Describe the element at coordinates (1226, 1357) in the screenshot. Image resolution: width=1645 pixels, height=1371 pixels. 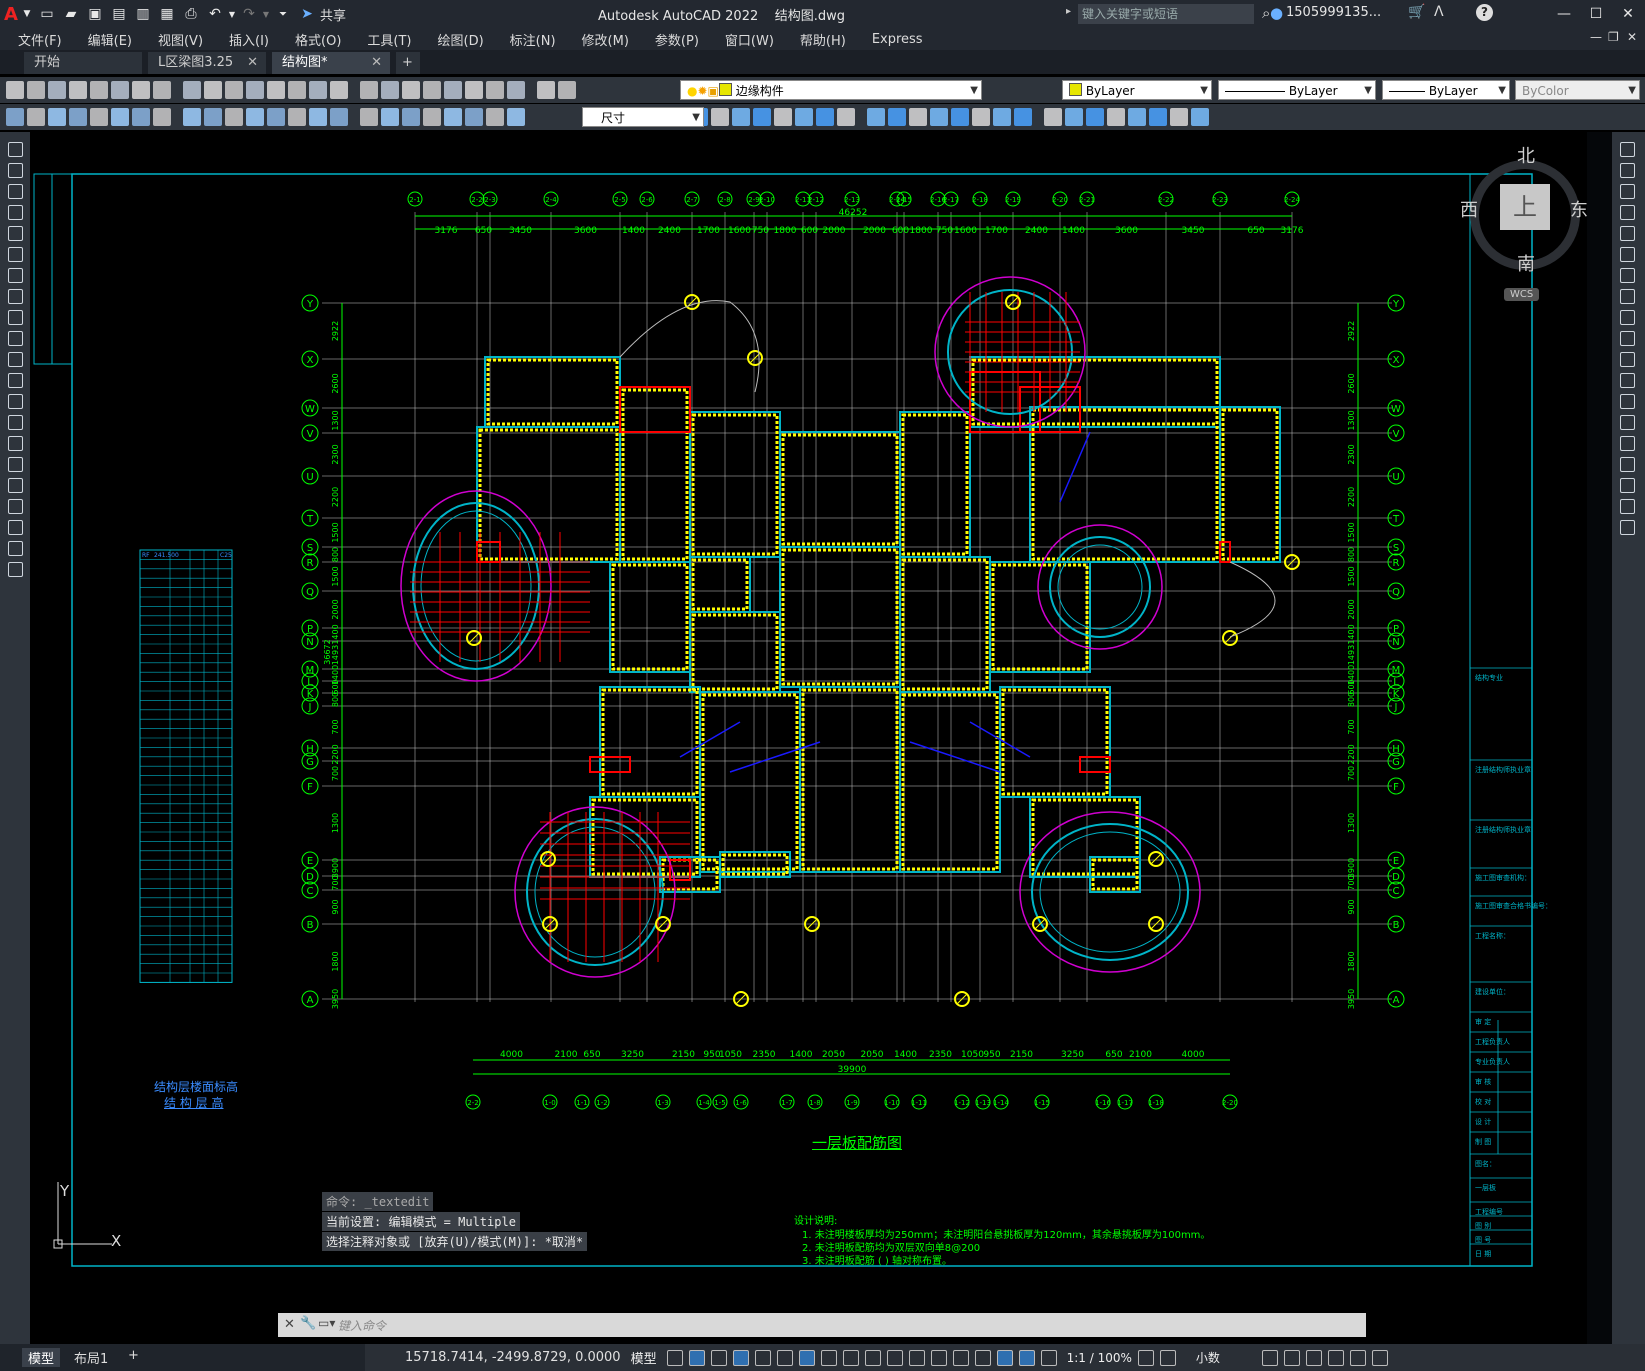
I see `units-dropdown: 小数` at that location.